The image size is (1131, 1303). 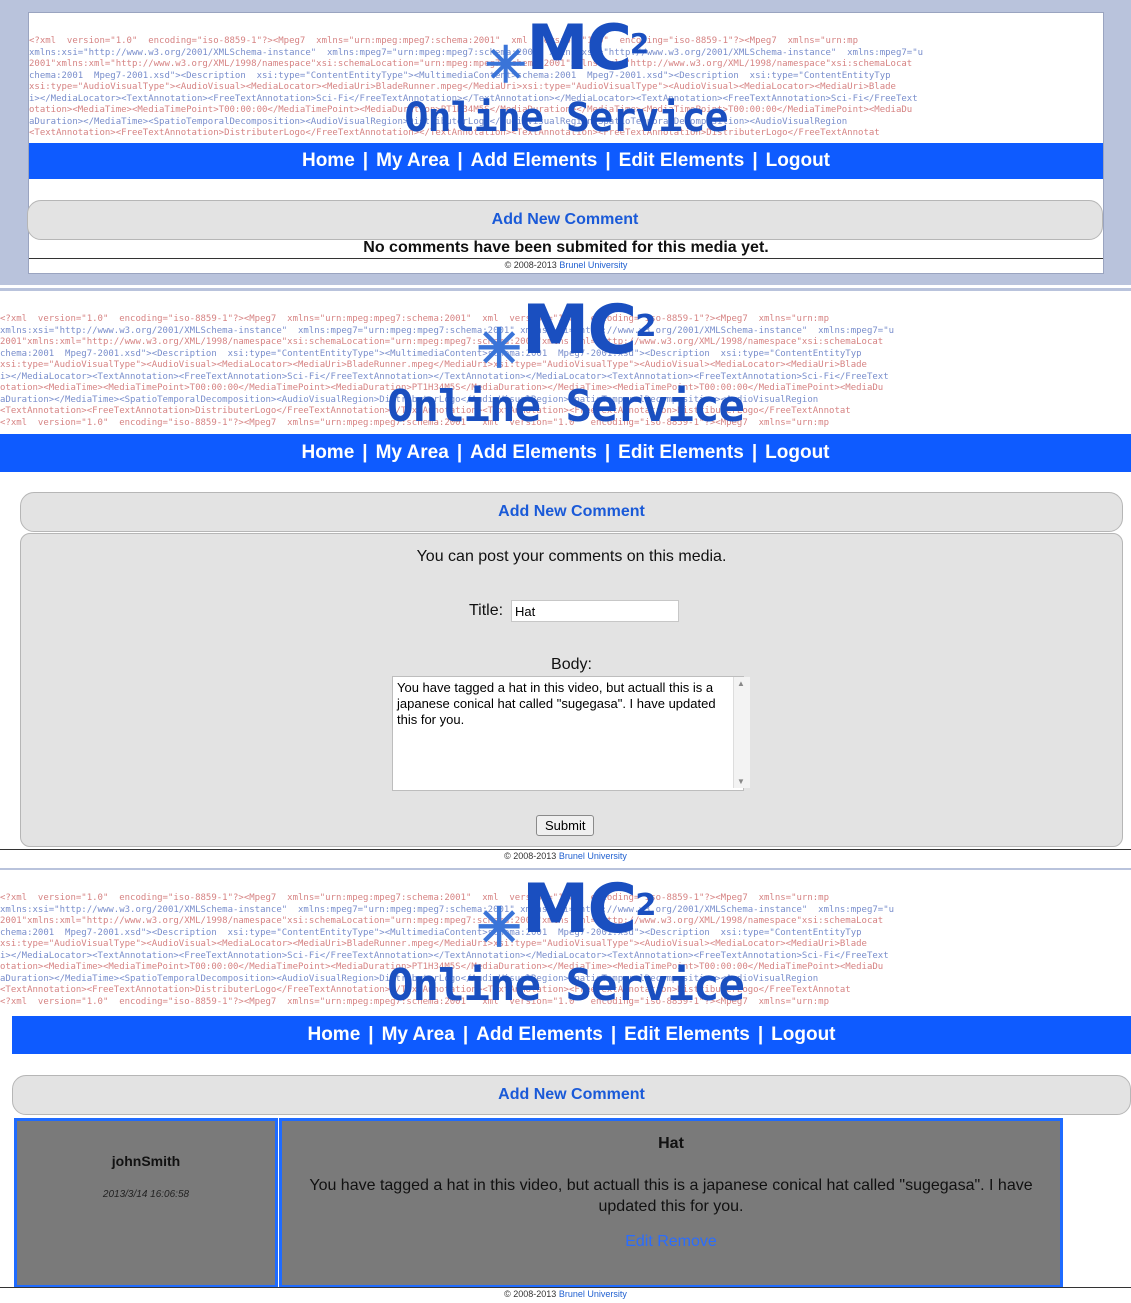 I want to click on comment-title: Hat, so click(x=671, y=1143).